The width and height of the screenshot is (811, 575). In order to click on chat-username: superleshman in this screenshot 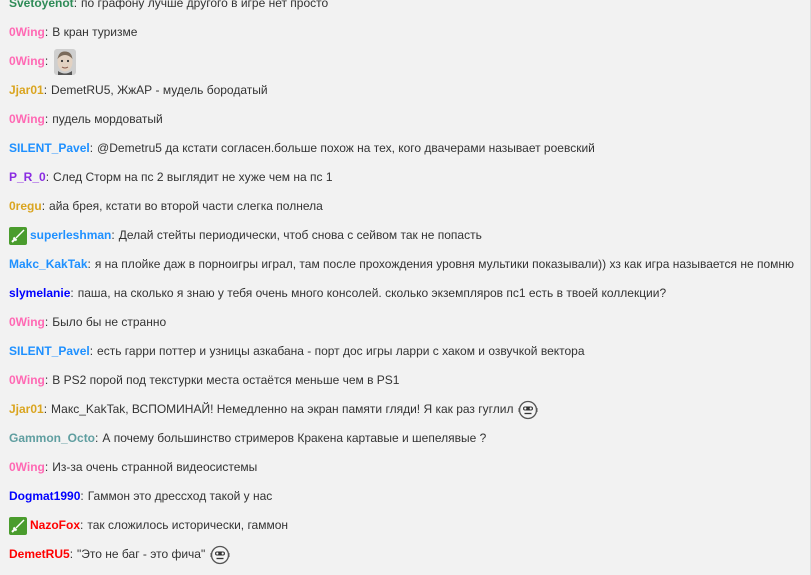, I will do `click(70, 235)`.